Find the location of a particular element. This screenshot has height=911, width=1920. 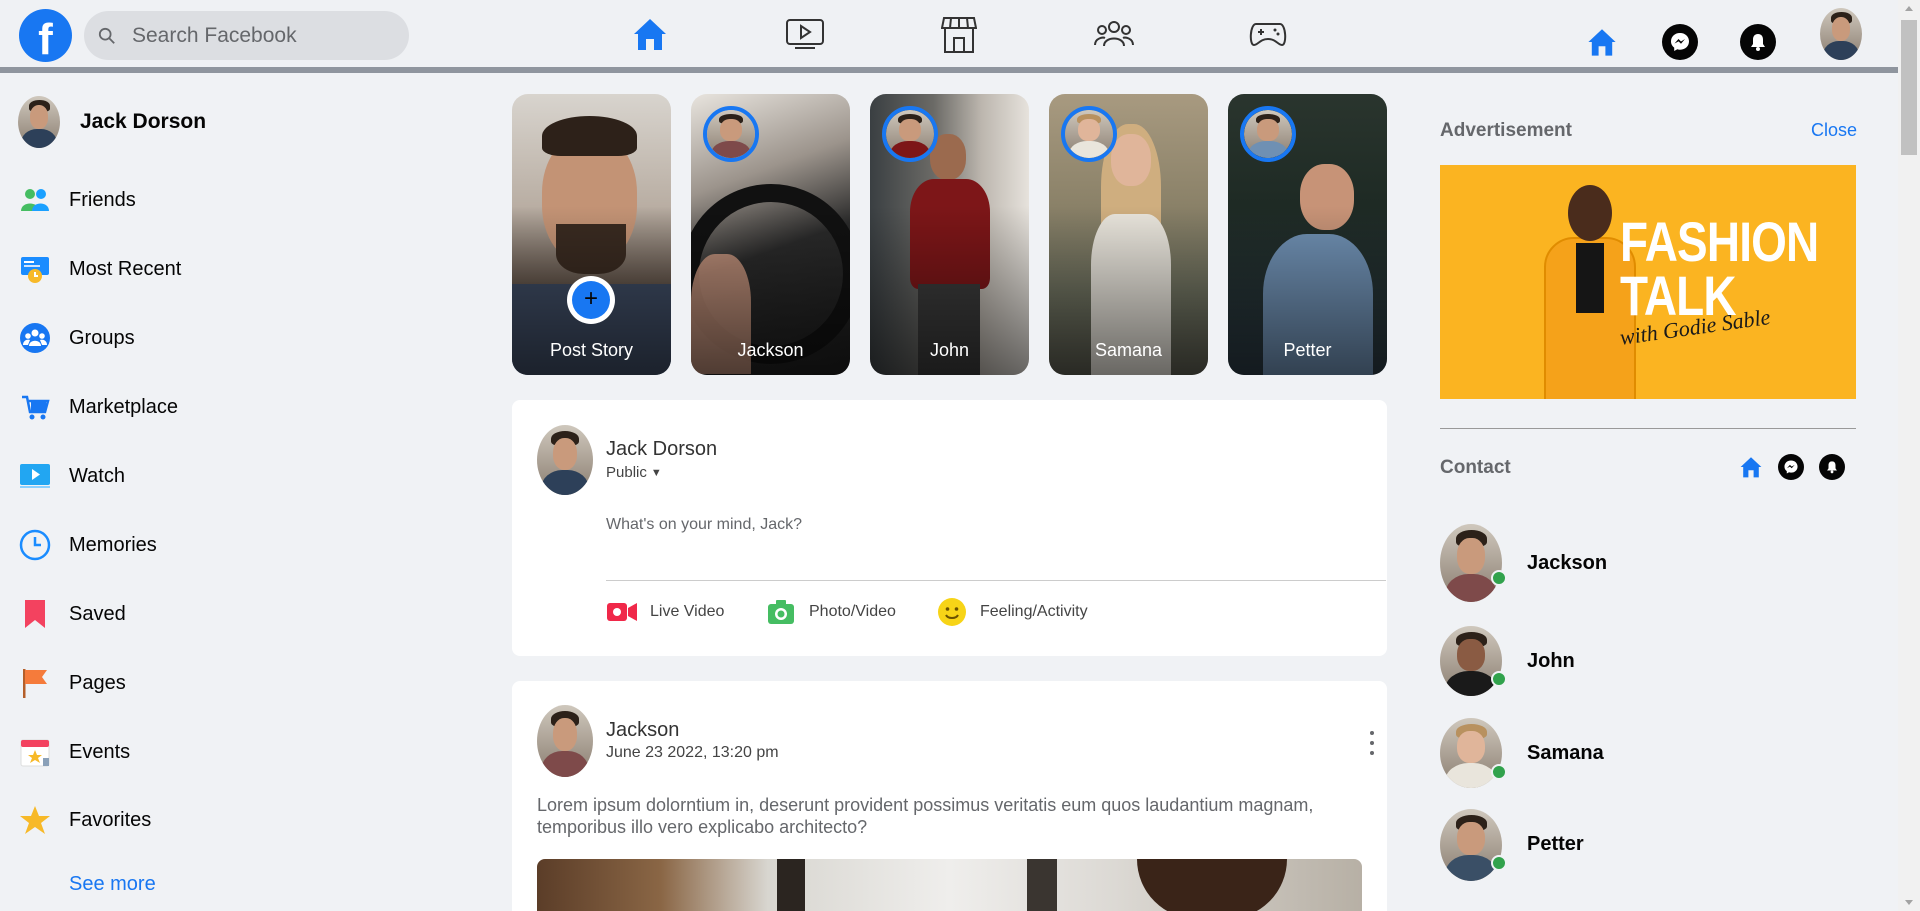

header-home-button is located at coordinates (1602, 42).